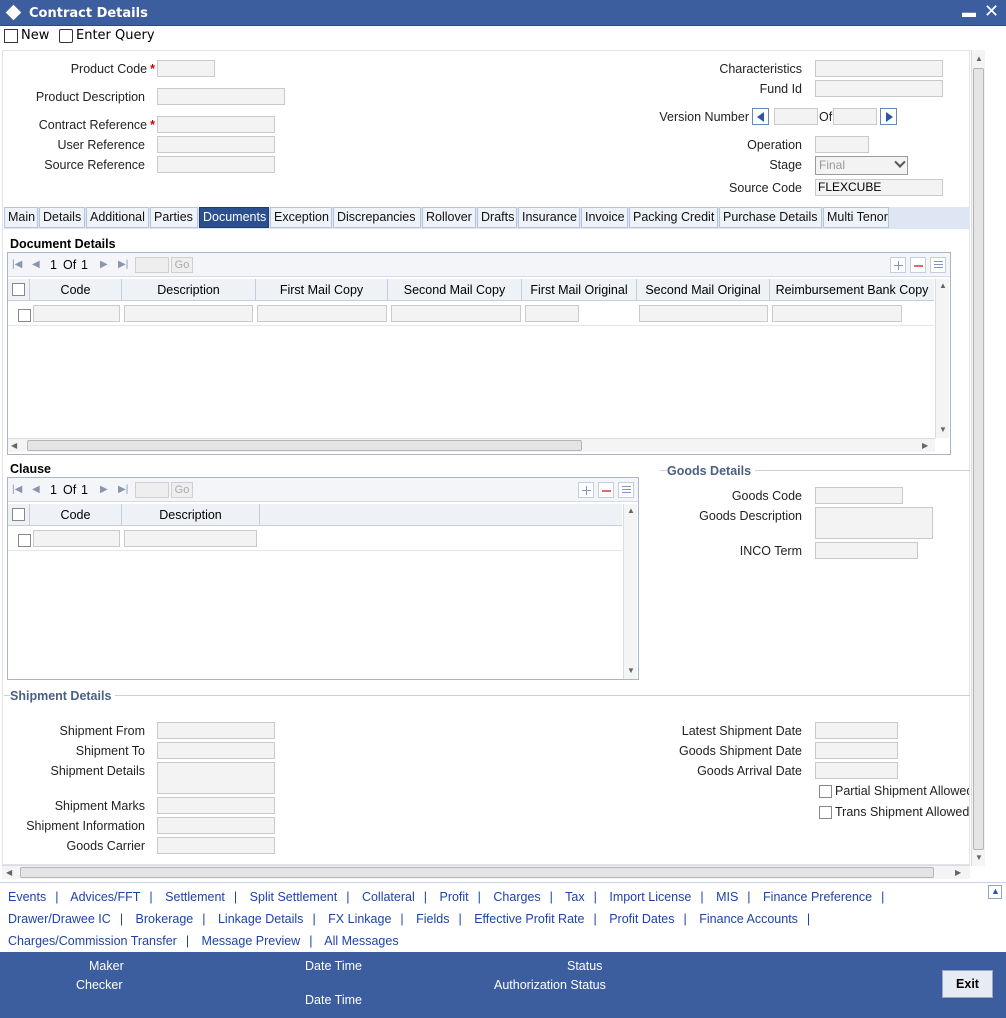  I want to click on clause-grid-vscroll: ▲ ▼, so click(630, 591).